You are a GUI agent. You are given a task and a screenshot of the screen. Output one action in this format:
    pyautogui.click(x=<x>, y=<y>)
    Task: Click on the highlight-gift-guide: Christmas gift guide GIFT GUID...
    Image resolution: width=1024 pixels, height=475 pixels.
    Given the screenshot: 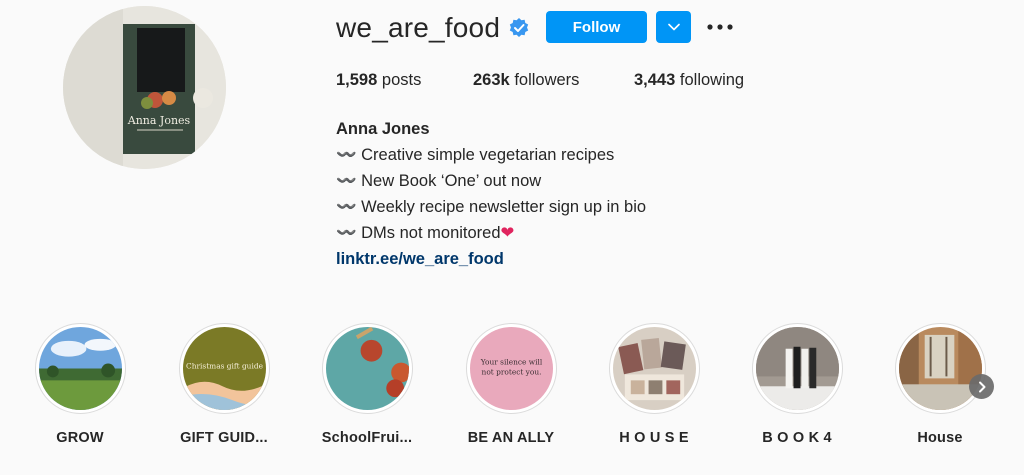 What is the action you would take?
    pyautogui.click(x=224, y=384)
    